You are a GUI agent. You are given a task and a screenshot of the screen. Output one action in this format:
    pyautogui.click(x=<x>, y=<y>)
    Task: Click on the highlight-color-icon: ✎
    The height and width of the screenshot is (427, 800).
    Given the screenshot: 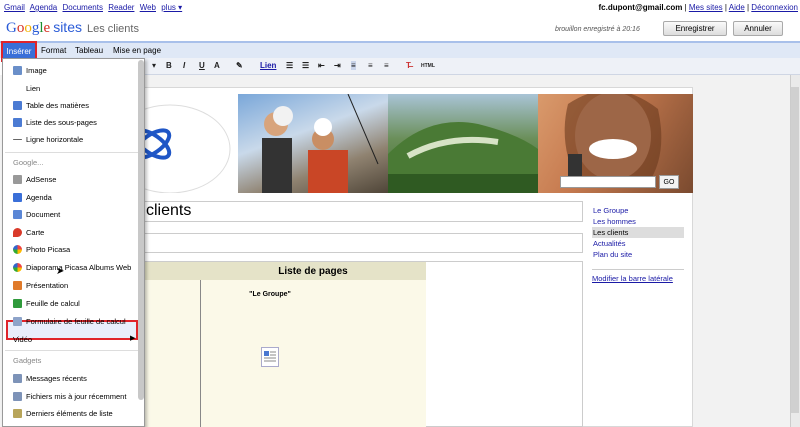 What is the action you would take?
    pyautogui.click(x=239, y=65)
    